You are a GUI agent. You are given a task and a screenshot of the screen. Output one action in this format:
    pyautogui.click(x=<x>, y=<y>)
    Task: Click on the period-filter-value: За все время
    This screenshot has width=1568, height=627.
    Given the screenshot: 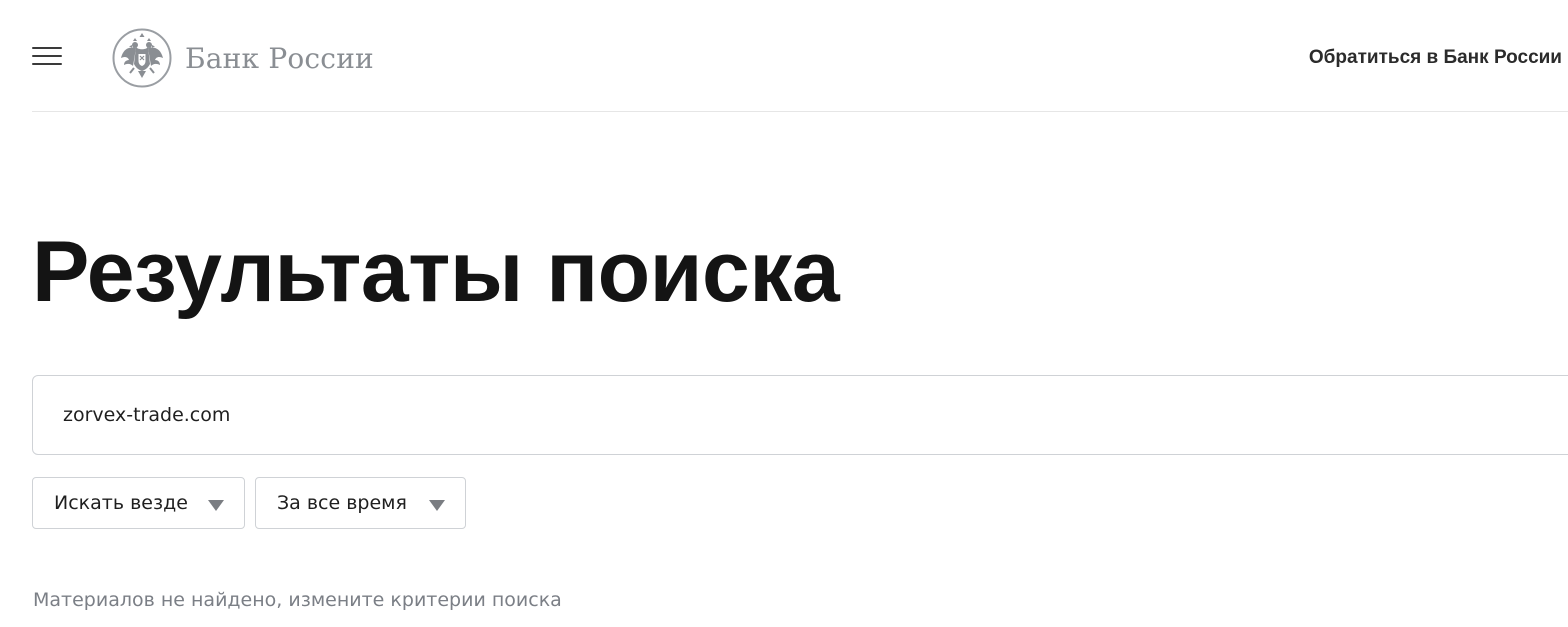 What is the action you would take?
    pyautogui.click(x=342, y=503)
    